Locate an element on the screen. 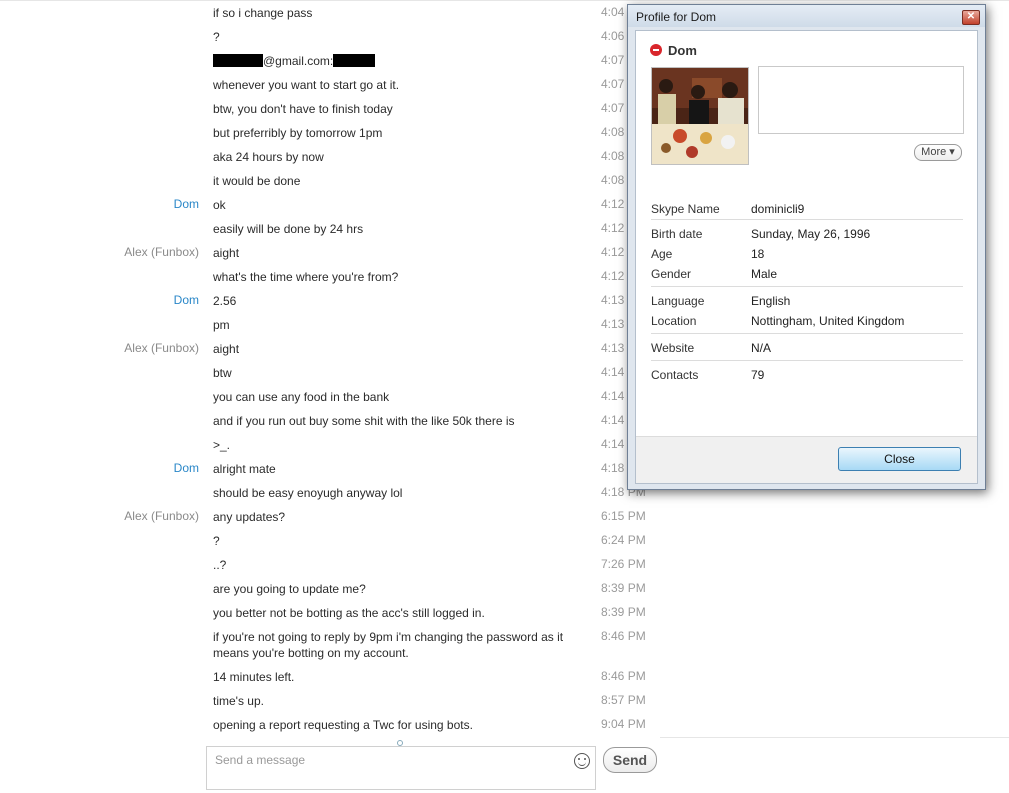 Image resolution: width=1009 pixels, height=793 pixels. field-label: Gender is located at coordinates (671, 274).